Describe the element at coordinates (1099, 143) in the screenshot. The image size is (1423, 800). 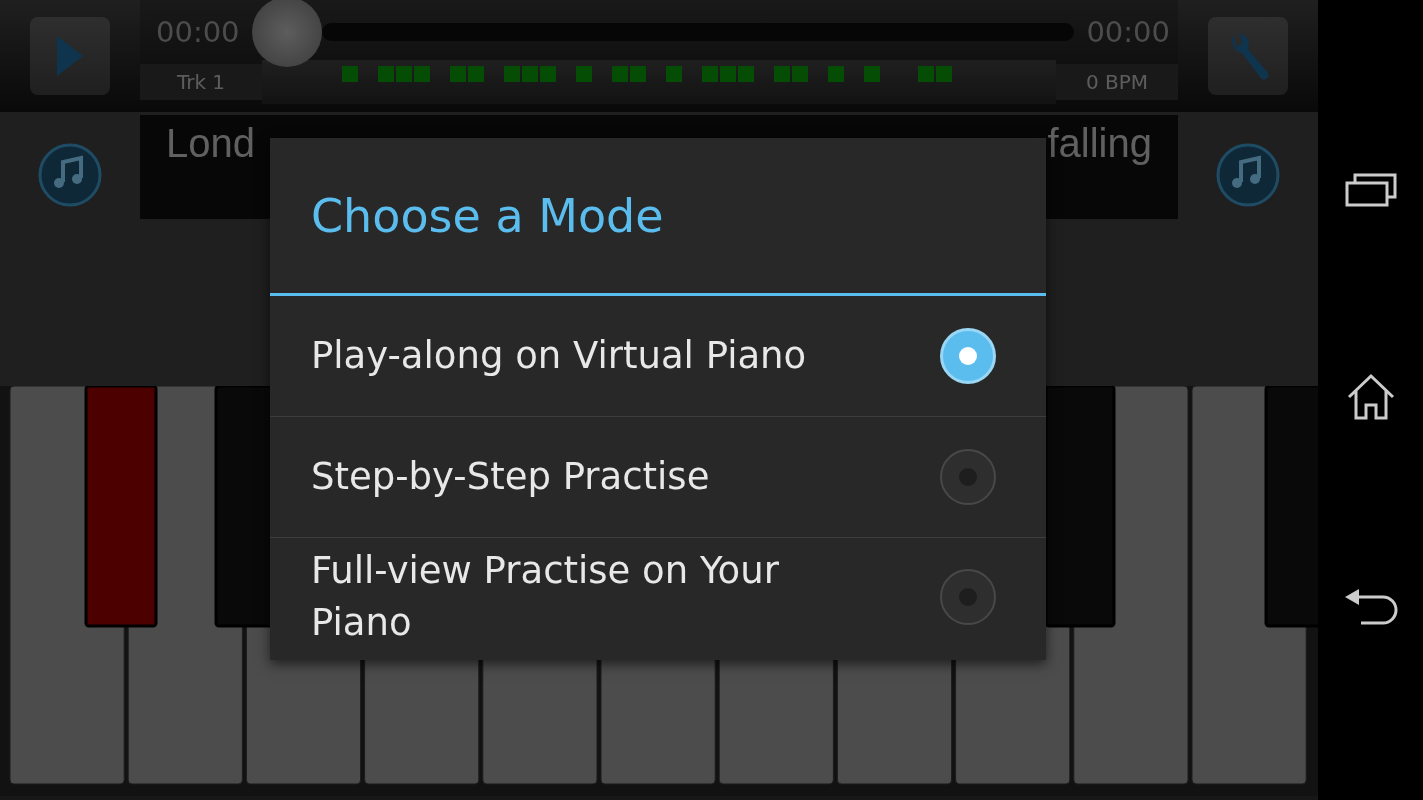
I see `lyrics-text: falling` at that location.